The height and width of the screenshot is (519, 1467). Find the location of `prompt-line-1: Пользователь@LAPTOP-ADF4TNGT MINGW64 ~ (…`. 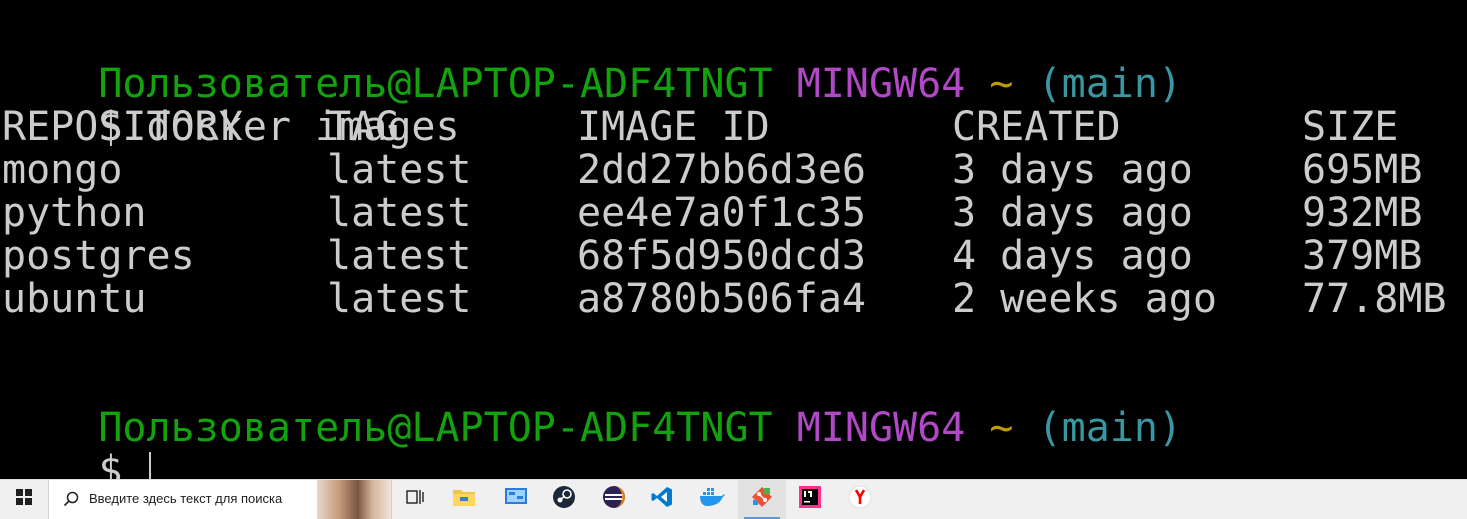

prompt-line-1: Пользователь@LAPTOP-ADF4TNGT MINGW64 ~ (… is located at coordinates (592, 63).